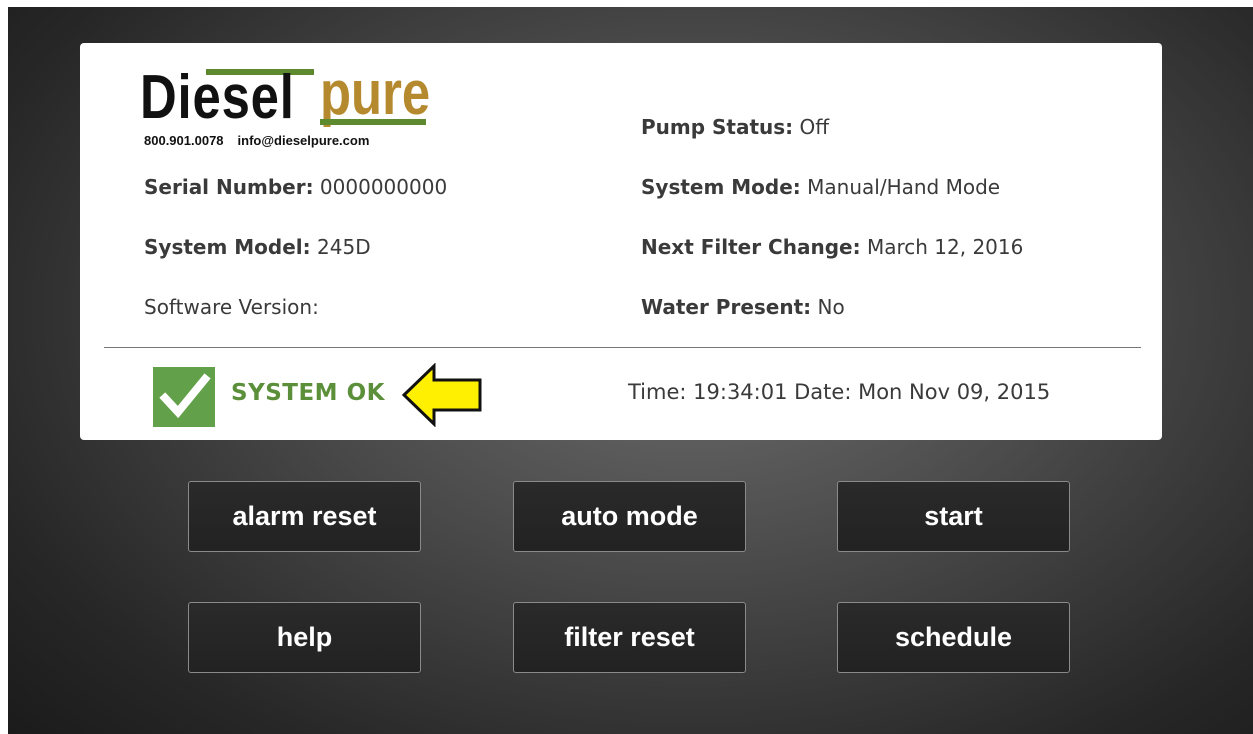 This screenshot has height=734, width=1253. I want to click on datetime-readout: Time: 19:34:01 Date: Mon Nov 09, 2015, so click(839, 392).